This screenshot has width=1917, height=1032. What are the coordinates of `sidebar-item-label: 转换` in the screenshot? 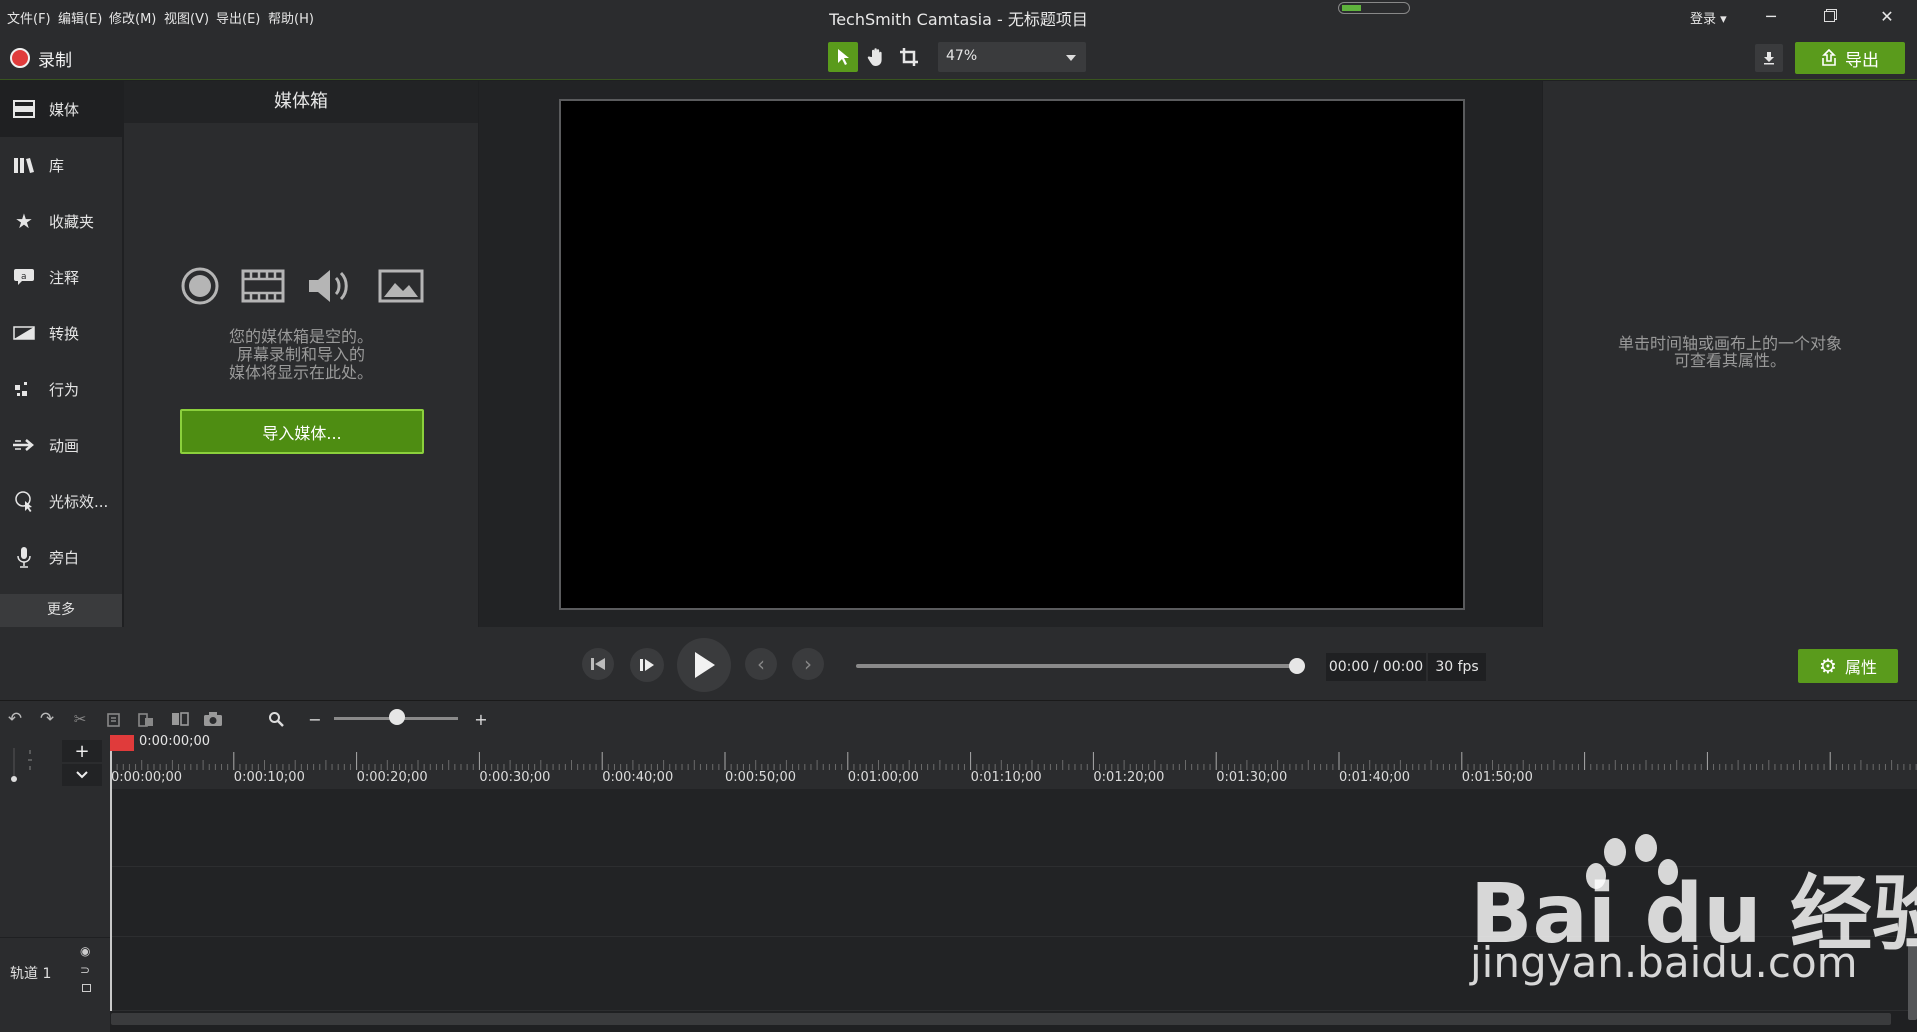 It's located at (64, 333).